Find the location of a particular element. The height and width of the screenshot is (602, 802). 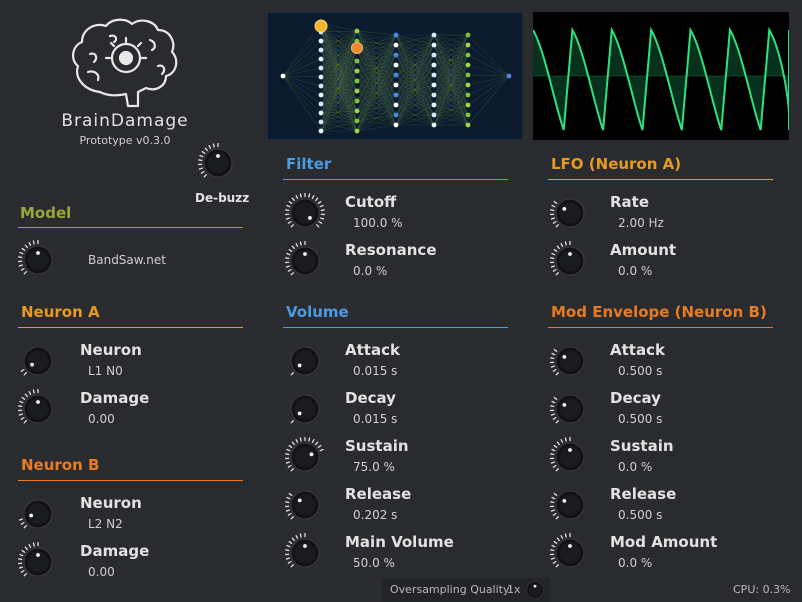

section-title-model: Model is located at coordinates (46, 213).